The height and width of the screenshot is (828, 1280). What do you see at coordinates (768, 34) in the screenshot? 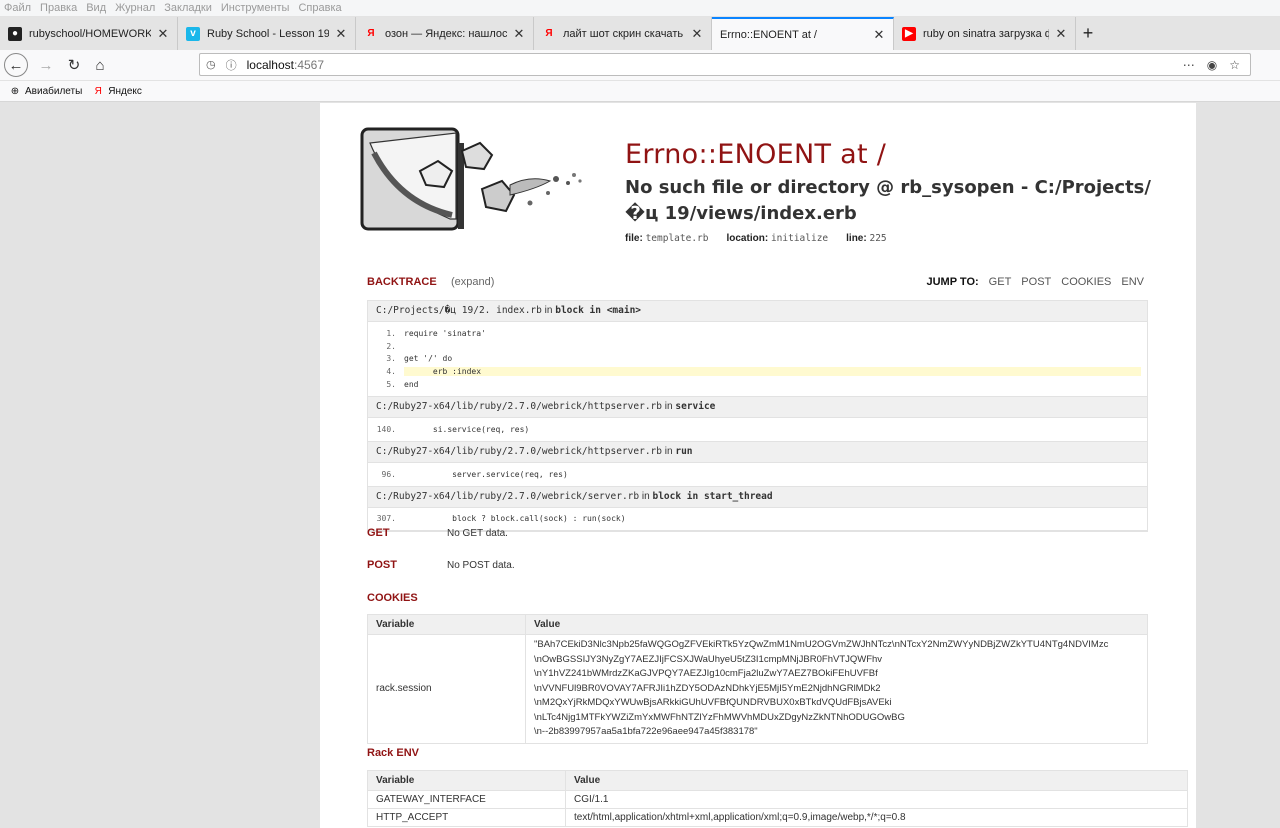
I see `tab-title: Errno::ENOENT at /` at bounding box center [768, 34].